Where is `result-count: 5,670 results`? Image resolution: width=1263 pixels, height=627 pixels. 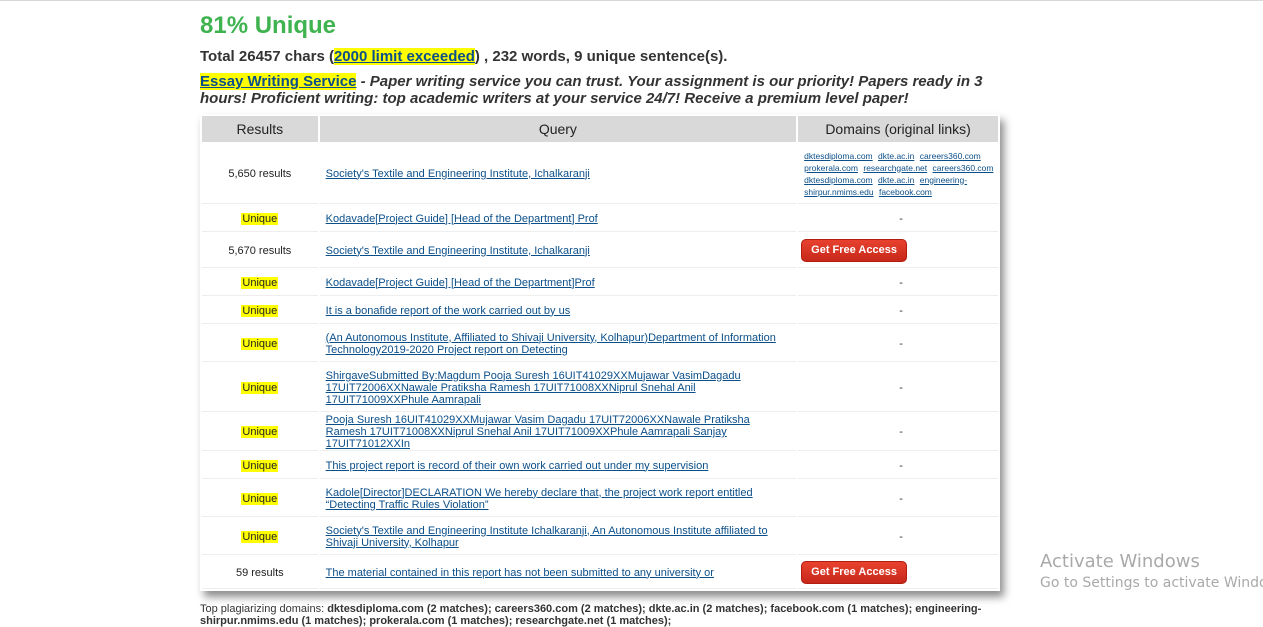
result-count: 5,670 results is located at coordinates (260, 250).